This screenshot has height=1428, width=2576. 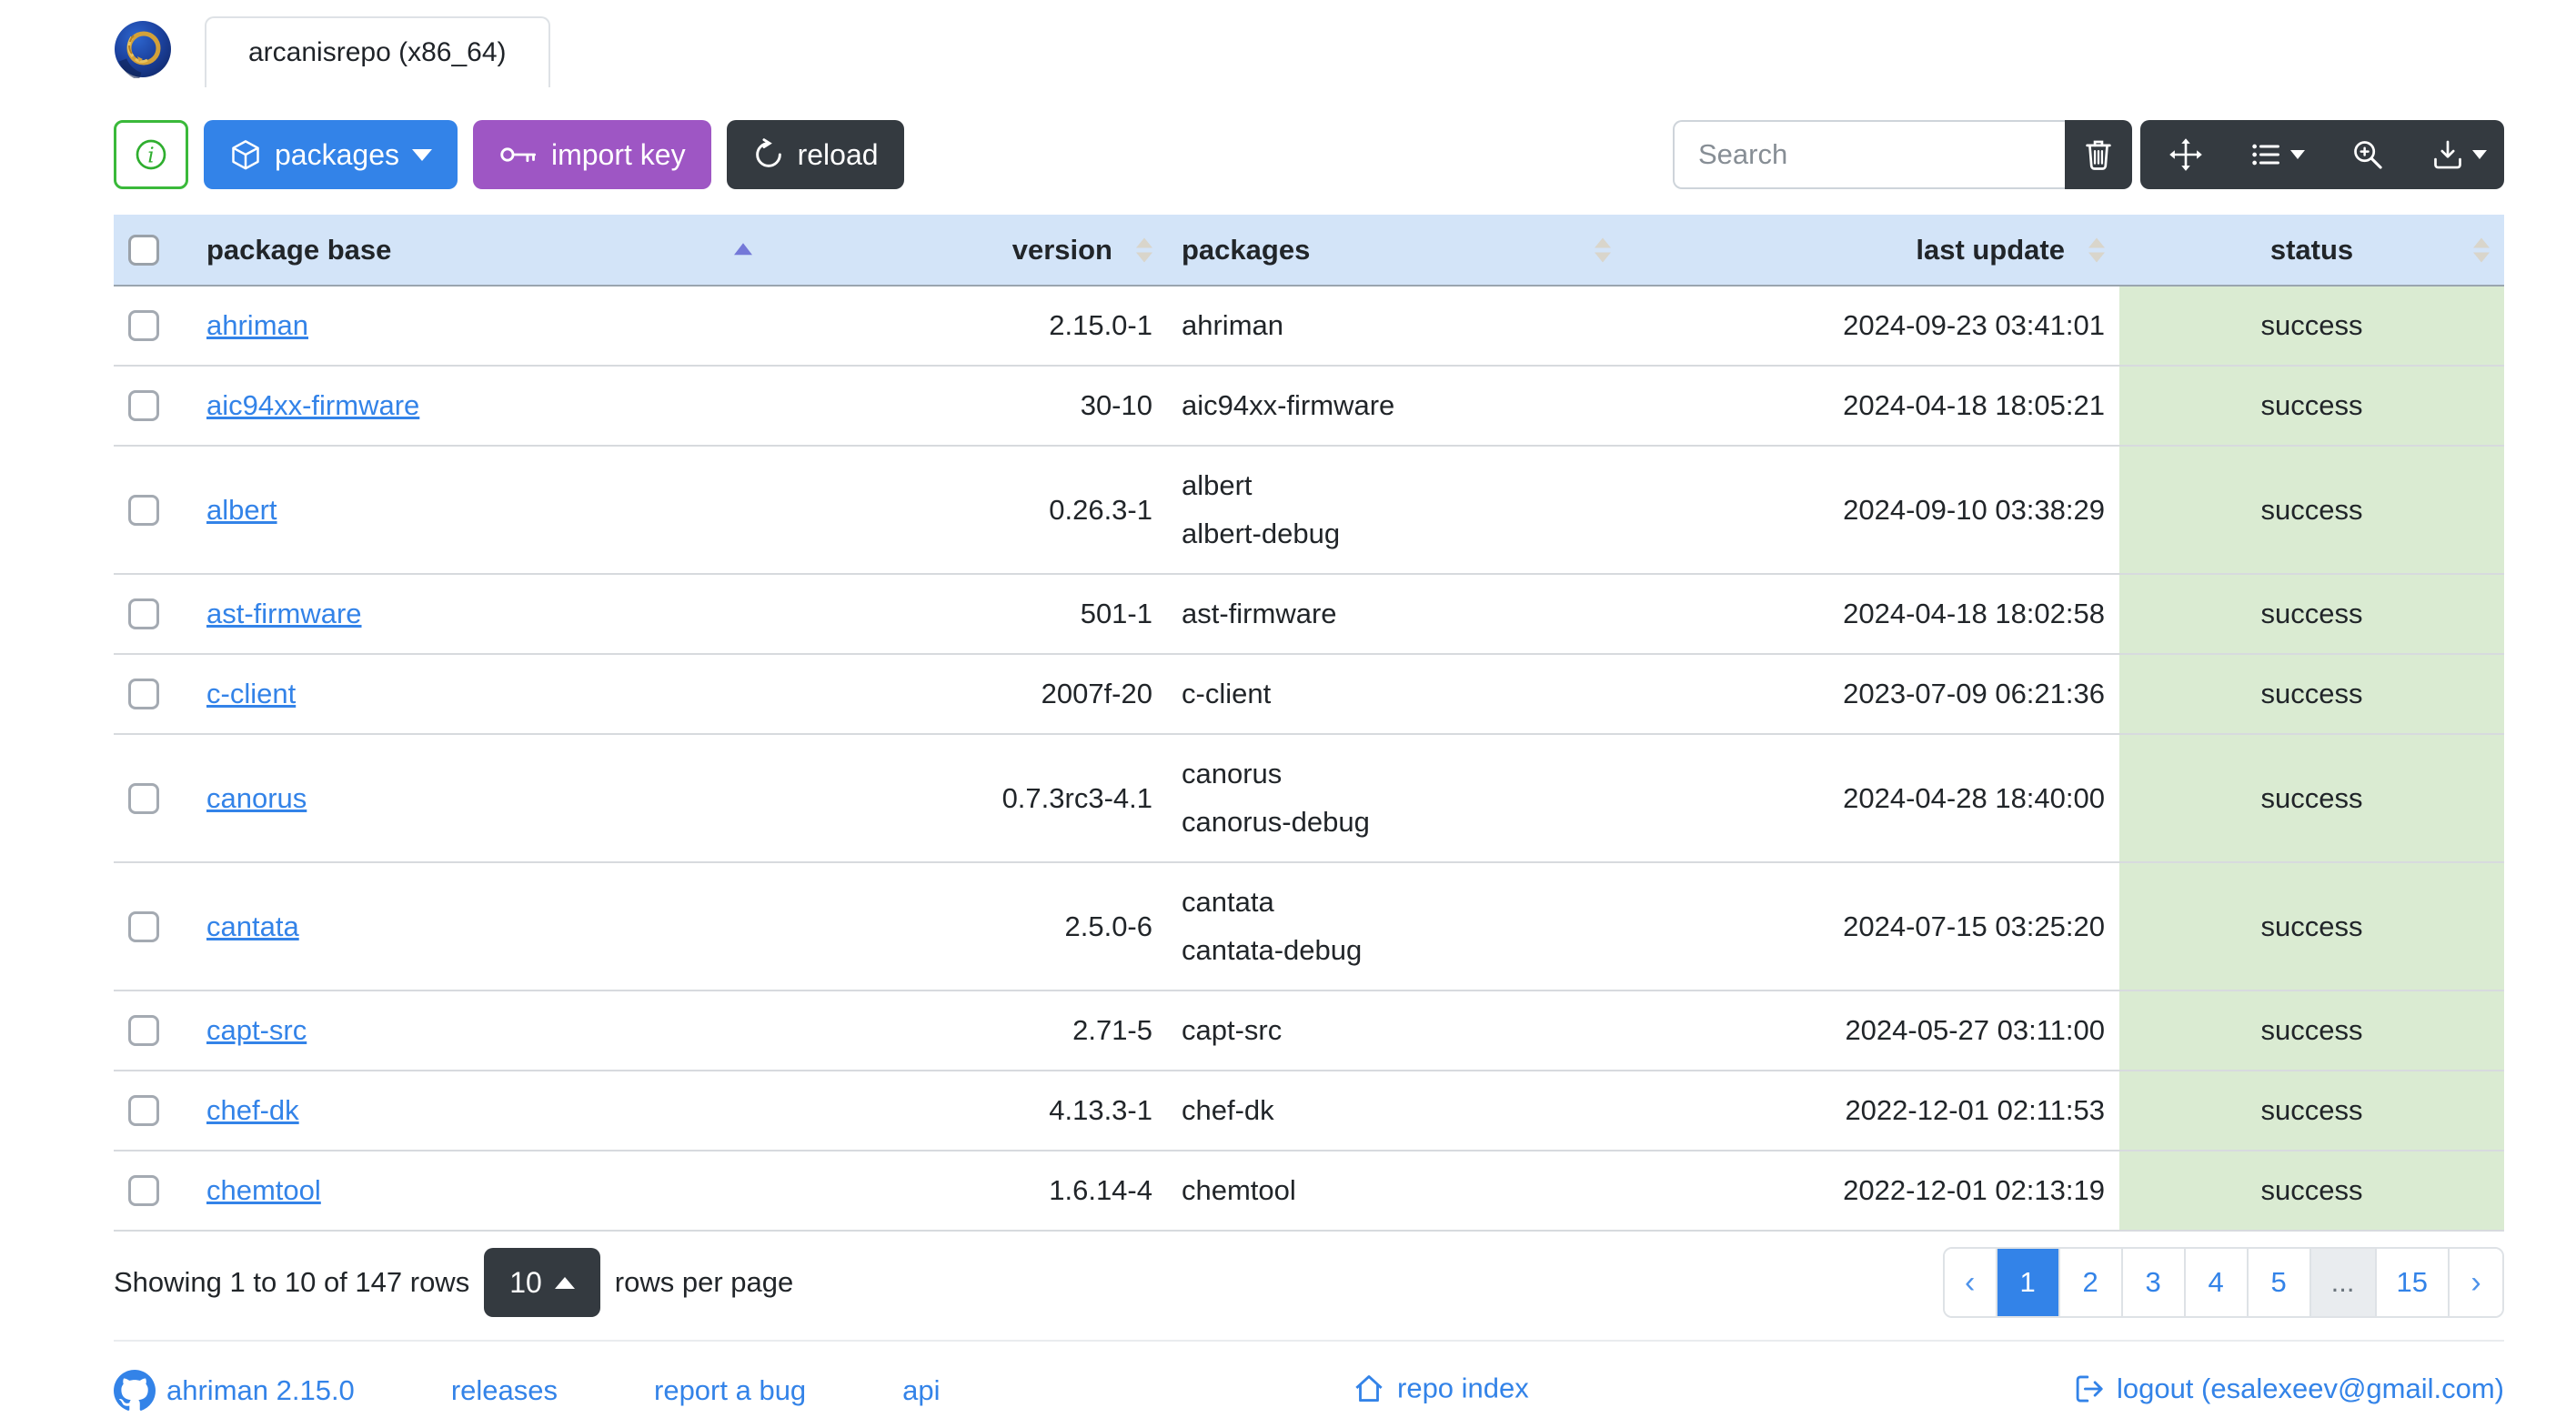 What do you see at coordinates (2098, 155) in the screenshot?
I see `clear-search-button` at bounding box center [2098, 155].